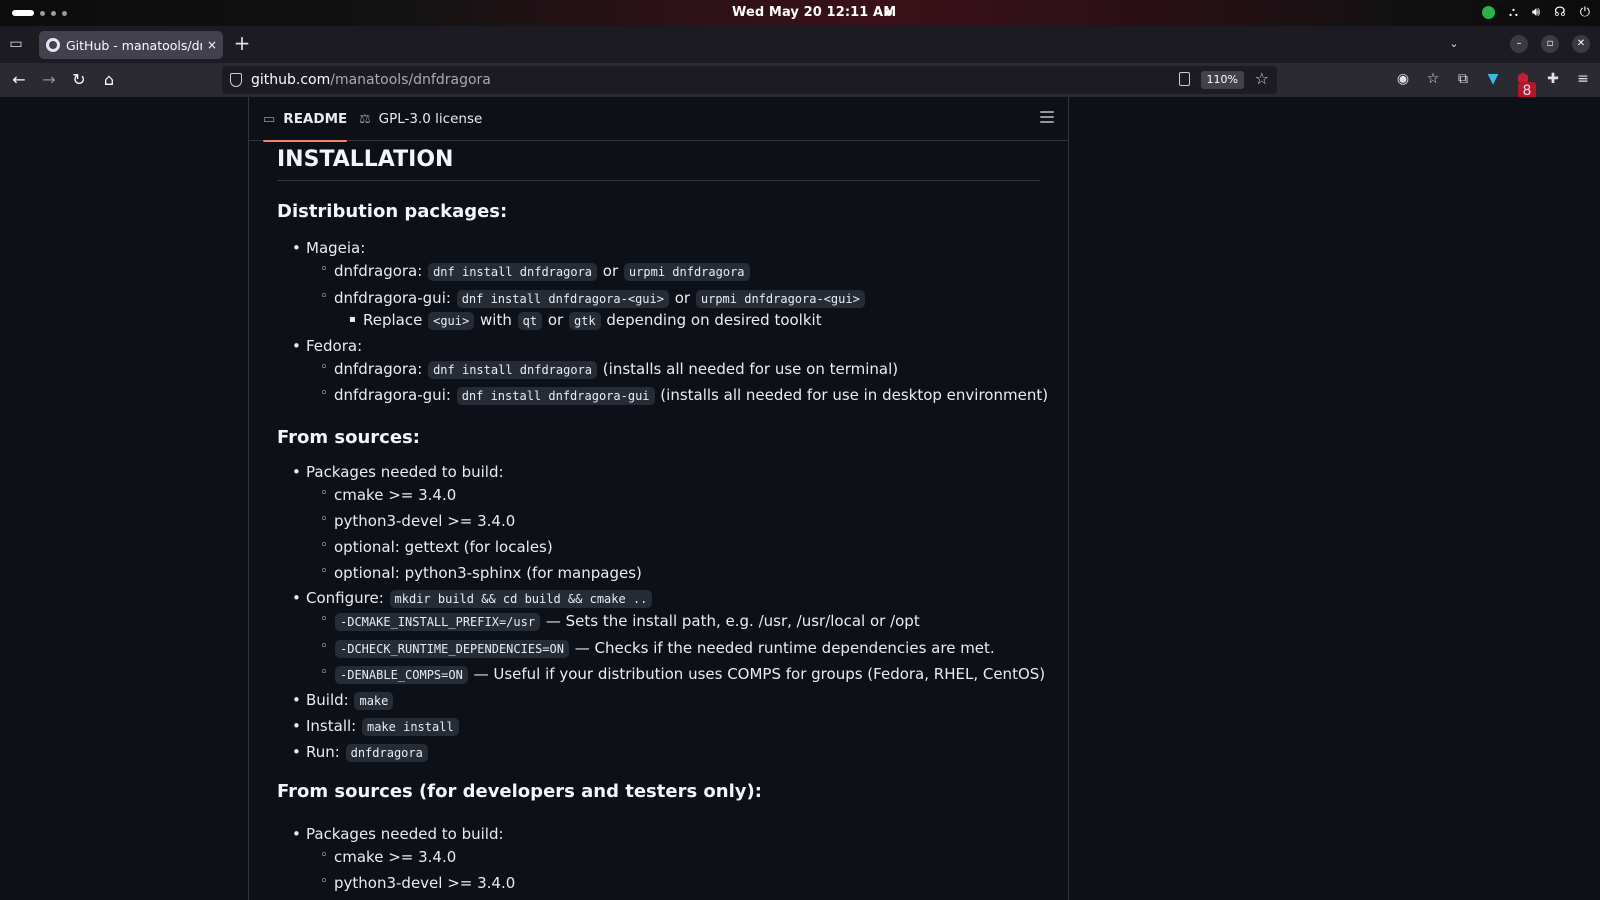 The width and height of the screenshot is (1600, 900). Describe the element at coordinates (392, 211) in the screenshot. I see `distribution-packages-heading: Distribution packages:` at that location.